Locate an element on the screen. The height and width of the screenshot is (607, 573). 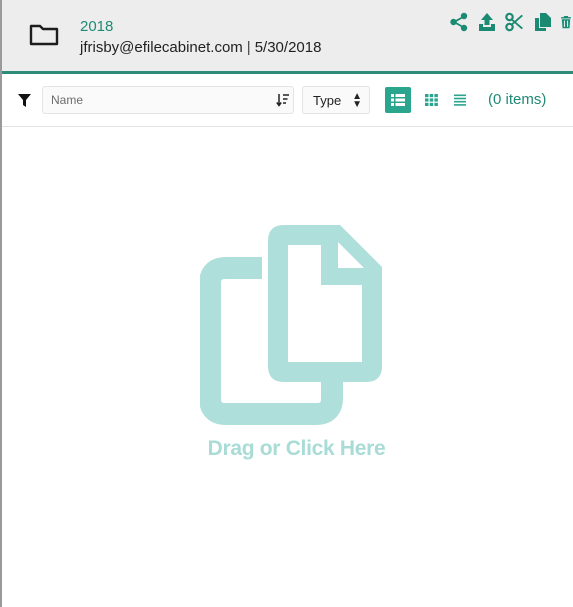
grid-view-button is located at coordinates (431, 100).